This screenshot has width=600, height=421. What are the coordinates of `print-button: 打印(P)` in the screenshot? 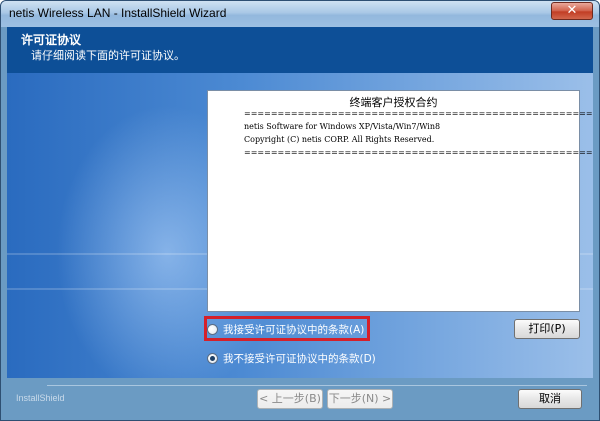 It's located at (547, 329).